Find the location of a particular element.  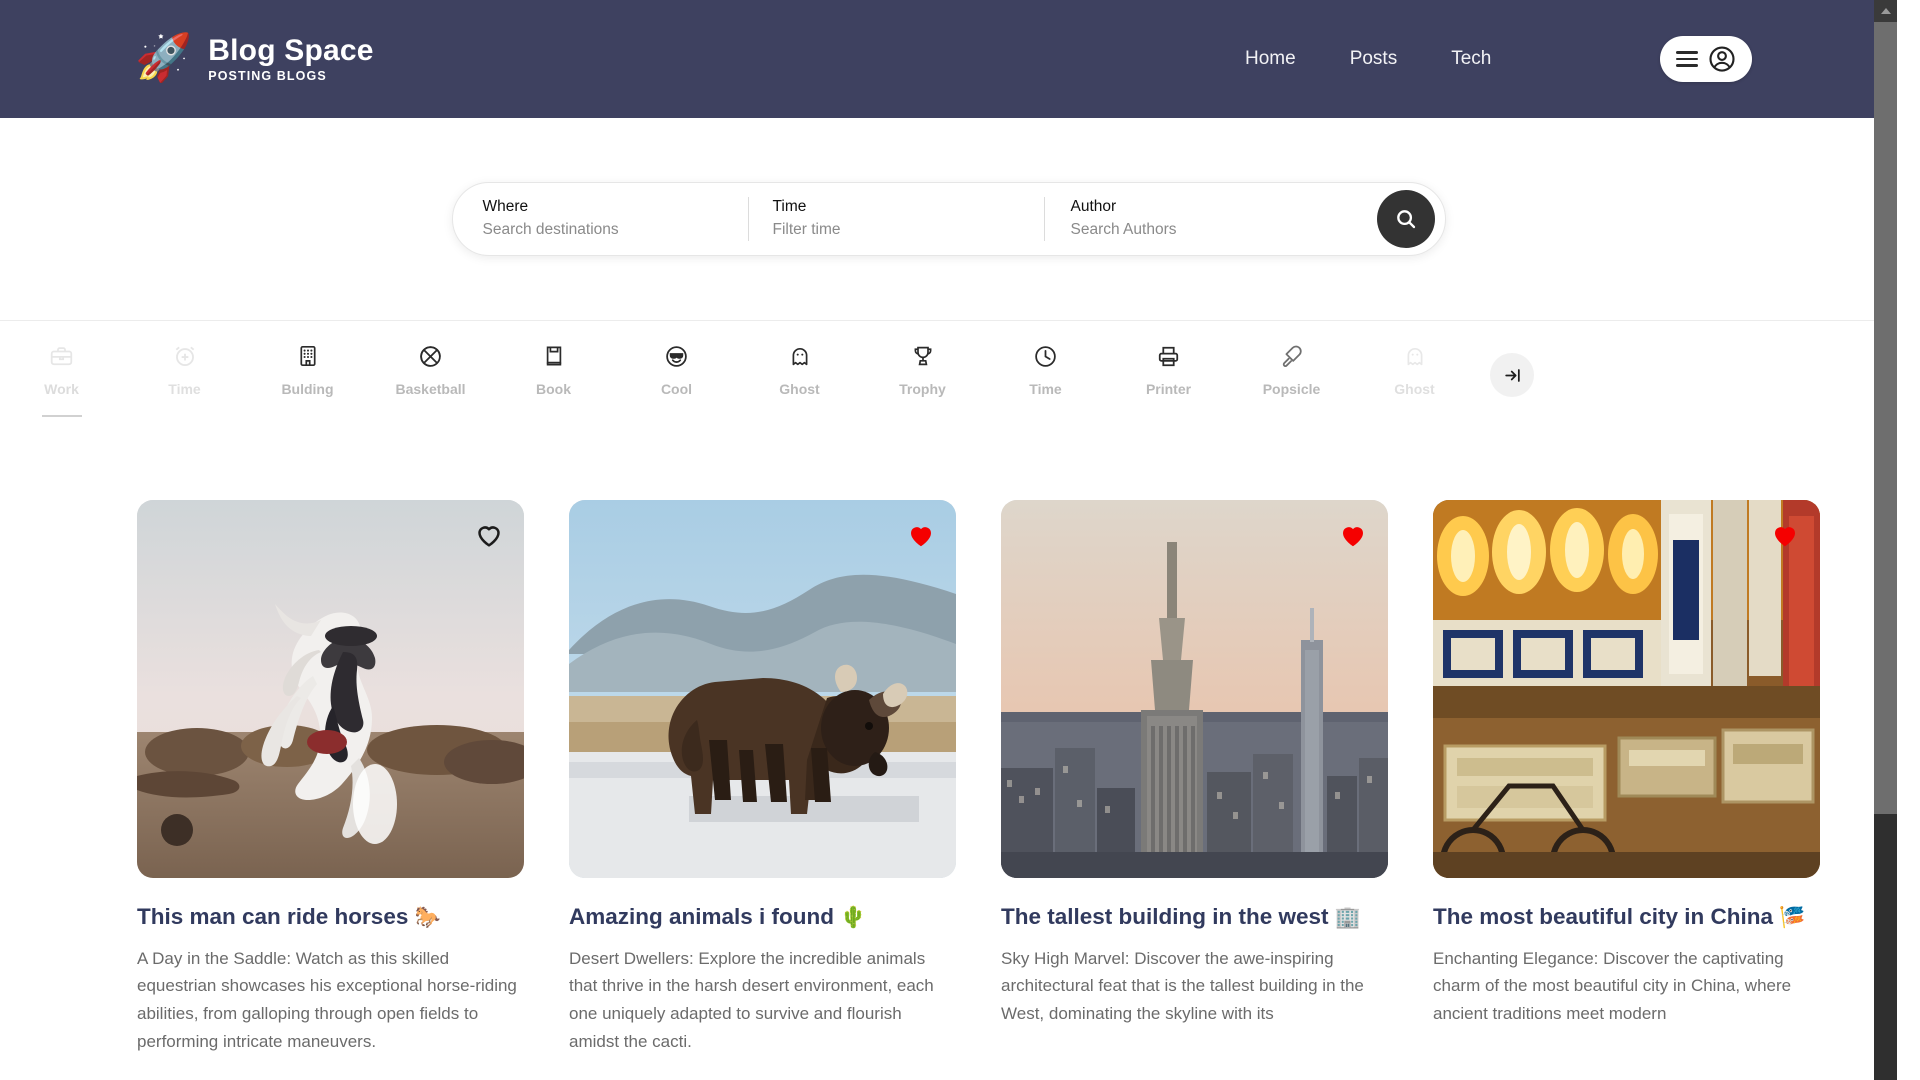

author-label: Author is located at coordinates (1093, 206).